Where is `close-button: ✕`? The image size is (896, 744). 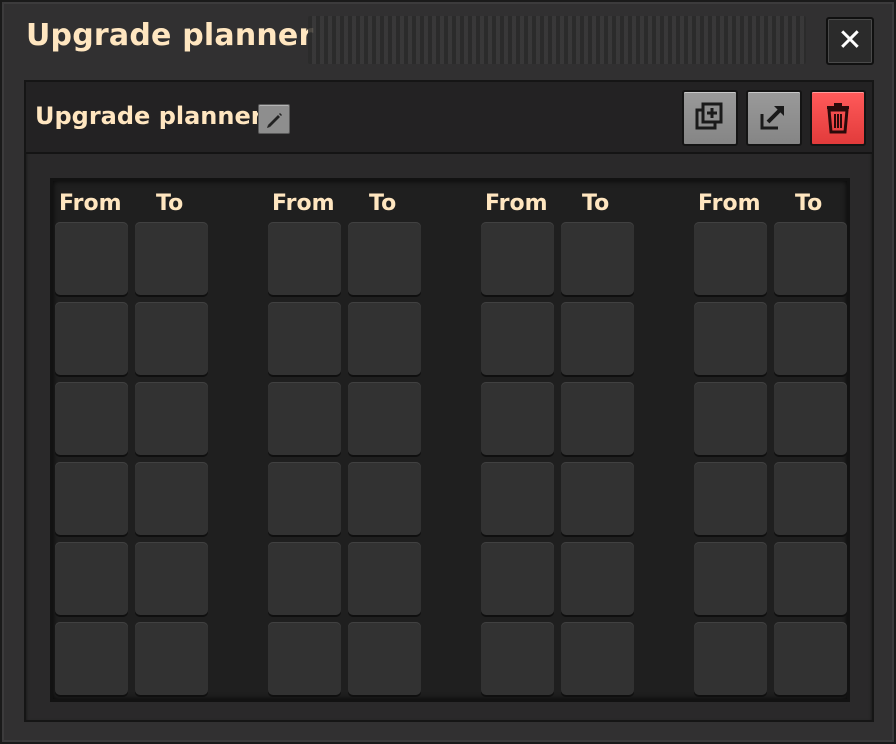 close-button: ✕ is located at coordinates (850, 41).